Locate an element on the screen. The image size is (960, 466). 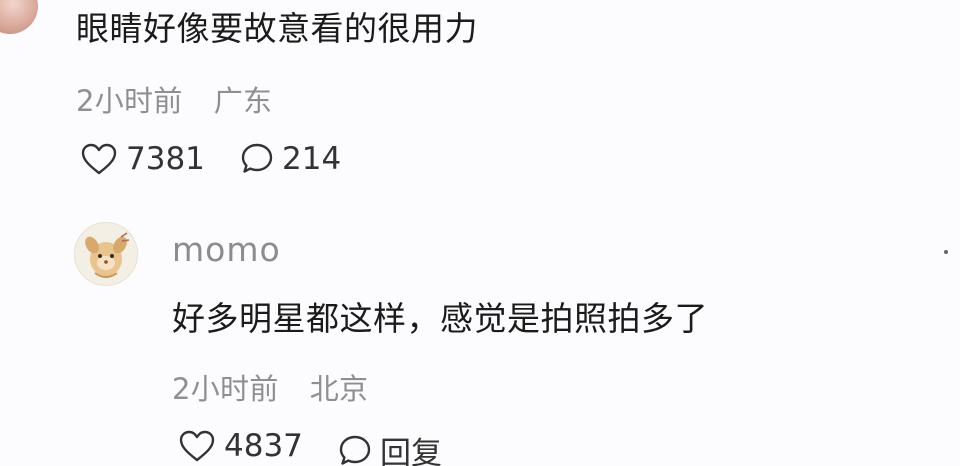
comment-like-button: 7381 is located at coordinates (142, 159).